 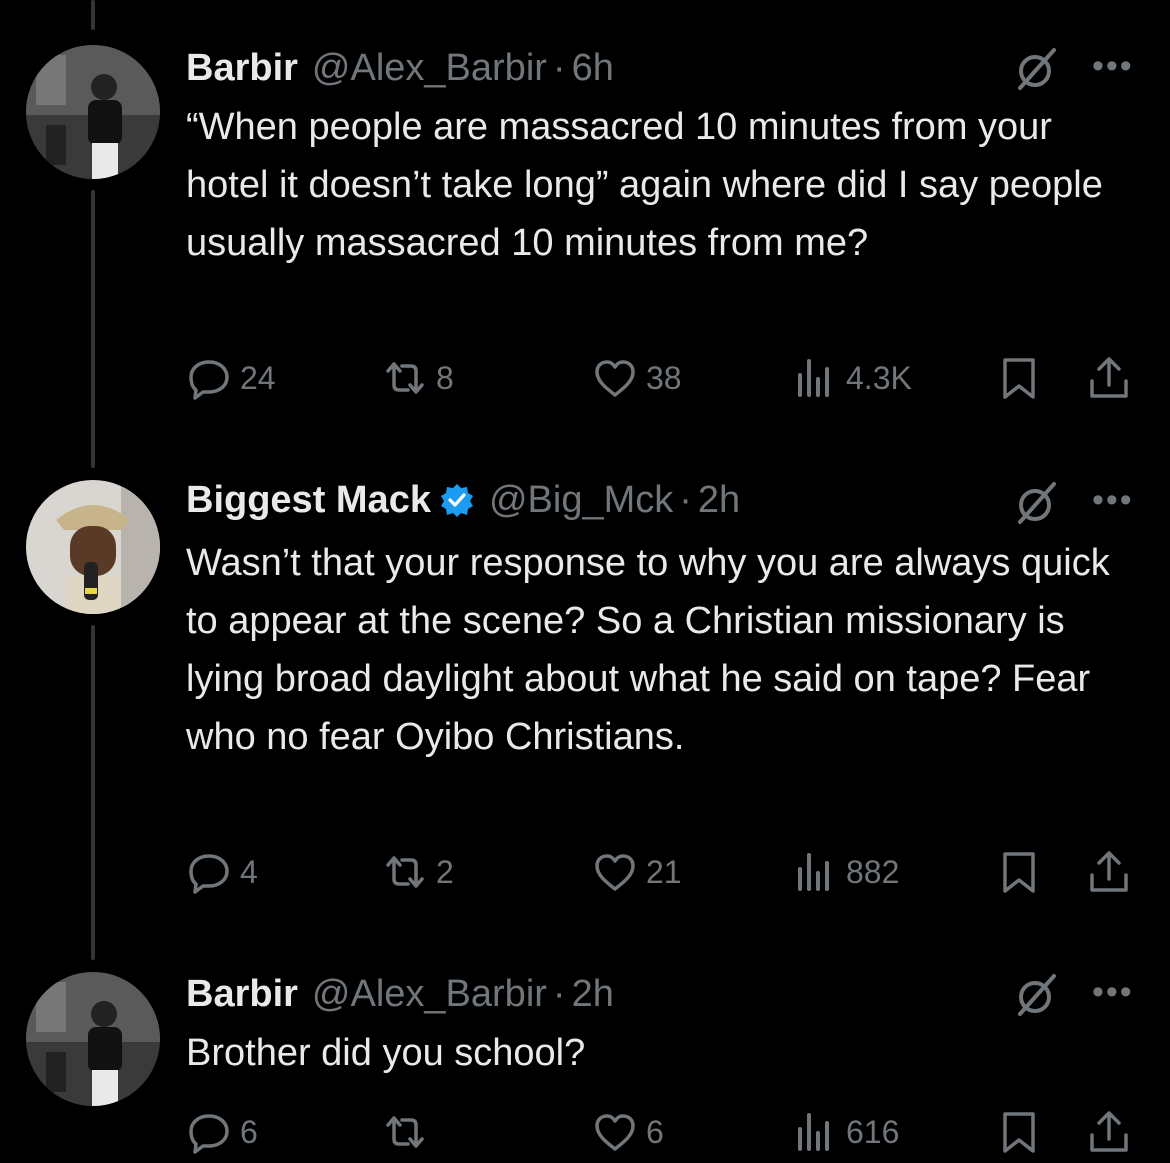 I want to click on tweet-actions: 24 8 38 4.3K, so click(x=666, y=378).